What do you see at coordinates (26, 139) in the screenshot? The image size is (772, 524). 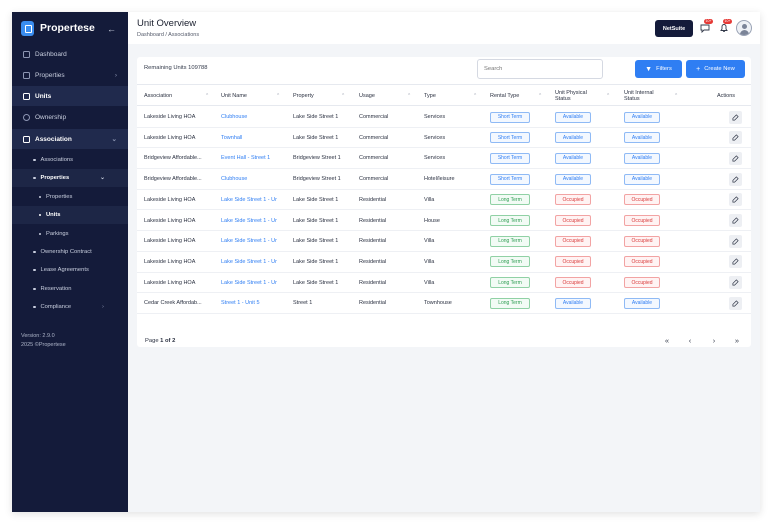 I see `document-icon` at bounding box center [26, 139].